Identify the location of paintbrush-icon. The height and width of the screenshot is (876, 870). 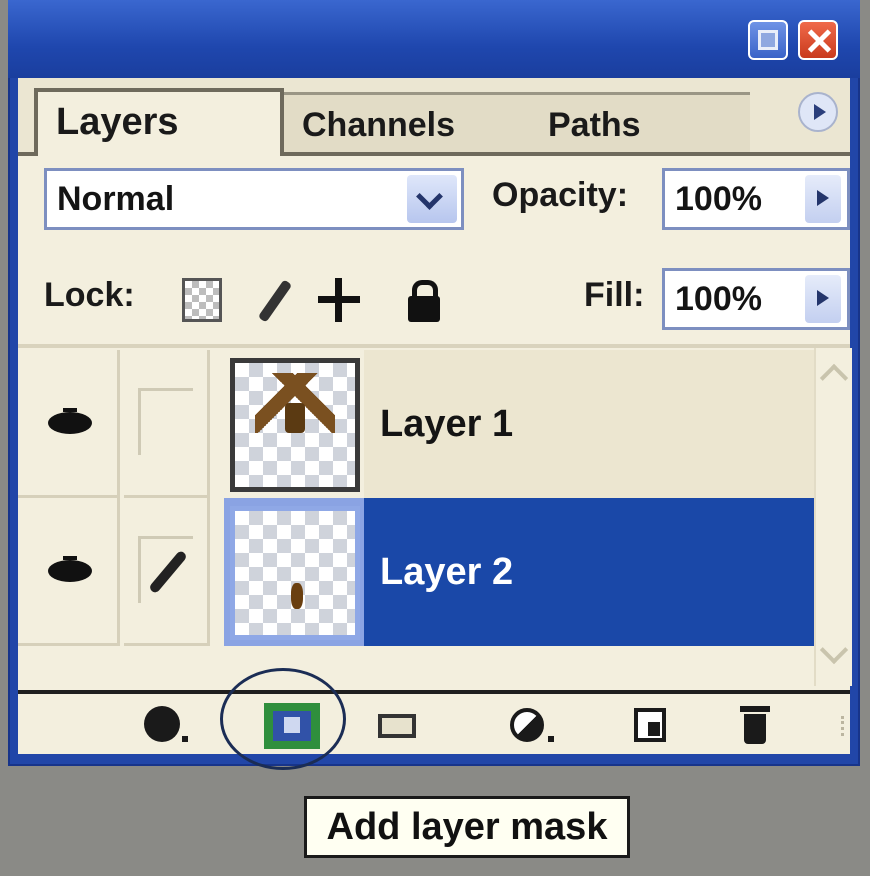
(165, 569).